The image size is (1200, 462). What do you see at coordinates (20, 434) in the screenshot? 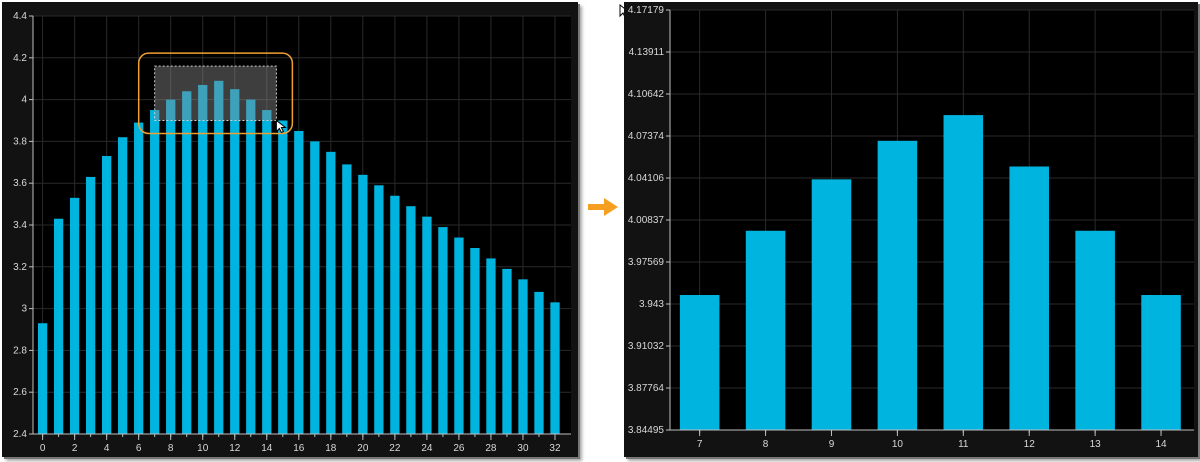
I see `left-y-tick-label: 2.4` at bounding box center [20, 434].